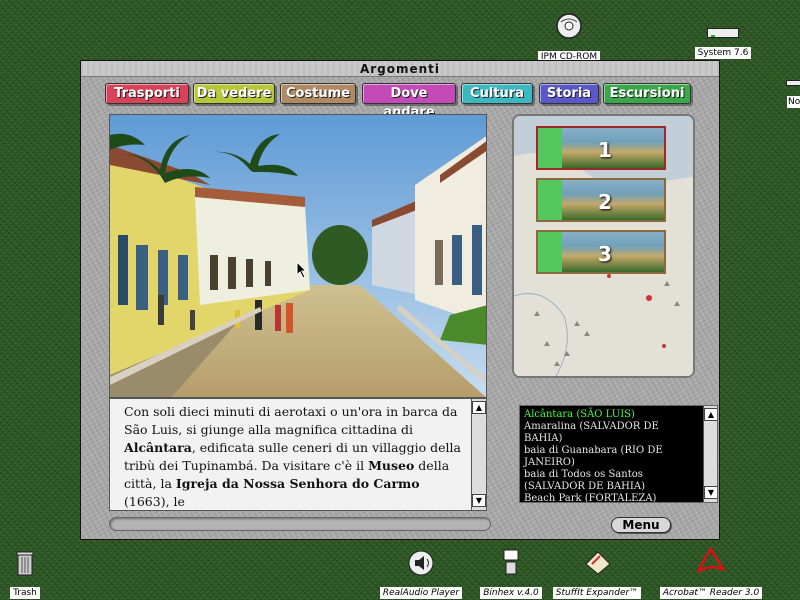 The width and height of the screenshot is (800, 600). Describe the element at coordinates (641, 525) in the screenshot. I see `menu-button: Menu` at that location.